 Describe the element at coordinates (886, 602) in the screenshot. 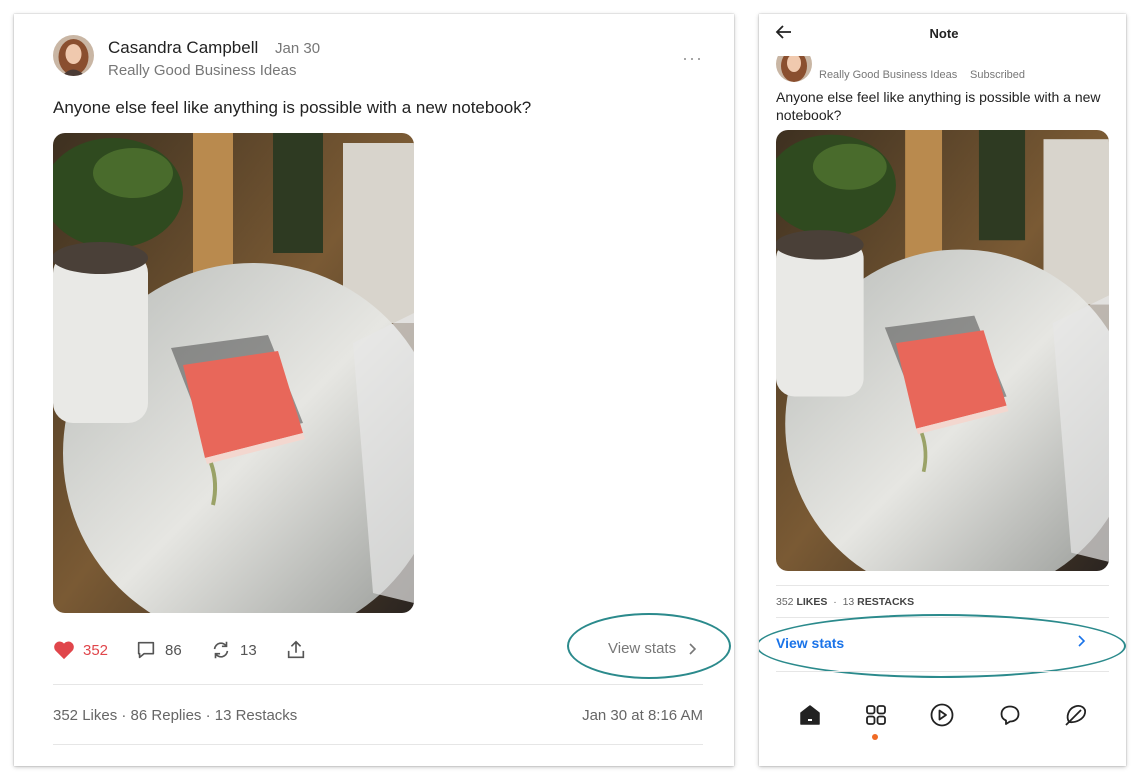

I see `restacks-label: RESTACKS` at that location.